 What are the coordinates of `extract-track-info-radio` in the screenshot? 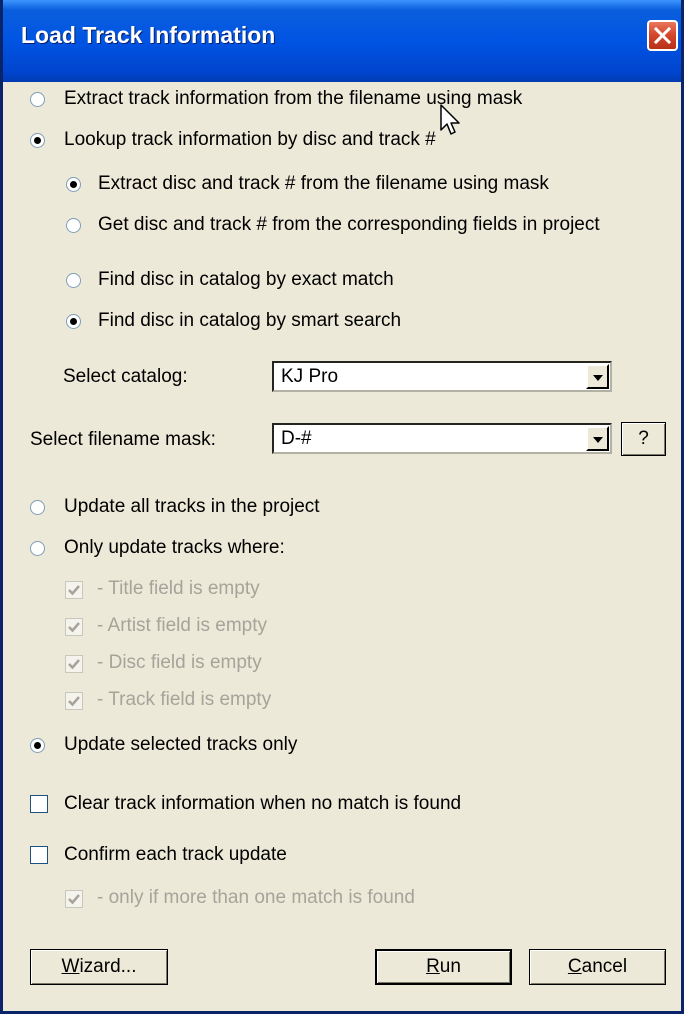 It's located at (37, 99).